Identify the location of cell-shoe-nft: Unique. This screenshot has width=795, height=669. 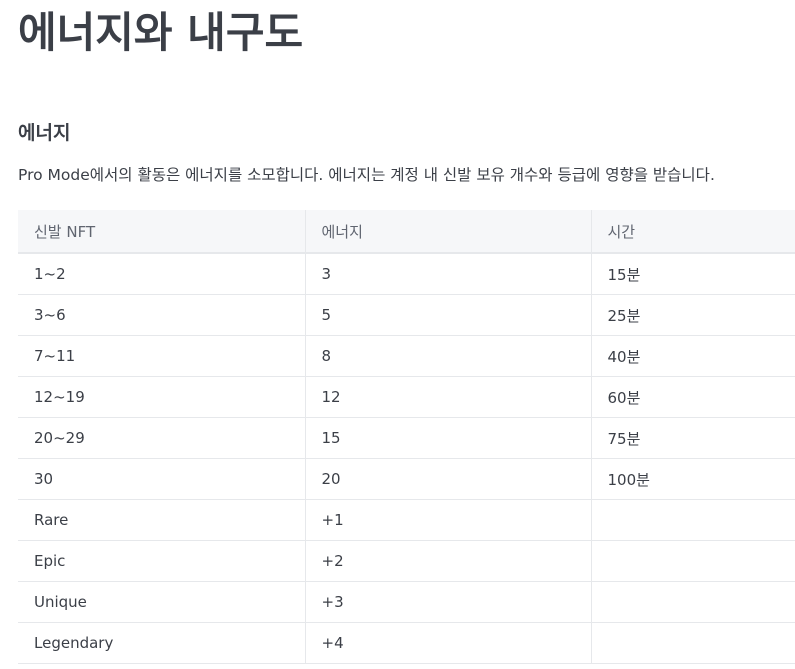
(162, 602).